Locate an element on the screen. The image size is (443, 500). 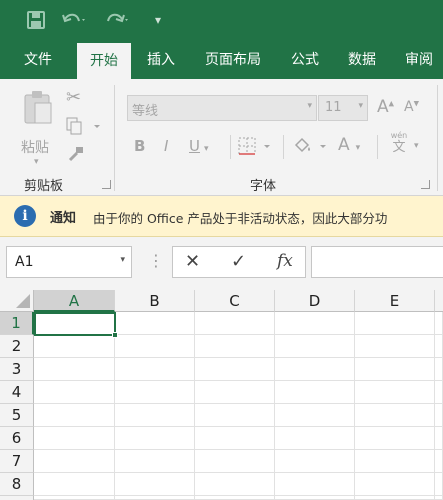
tab-file: 文件 is located at coordinates (38, 59).